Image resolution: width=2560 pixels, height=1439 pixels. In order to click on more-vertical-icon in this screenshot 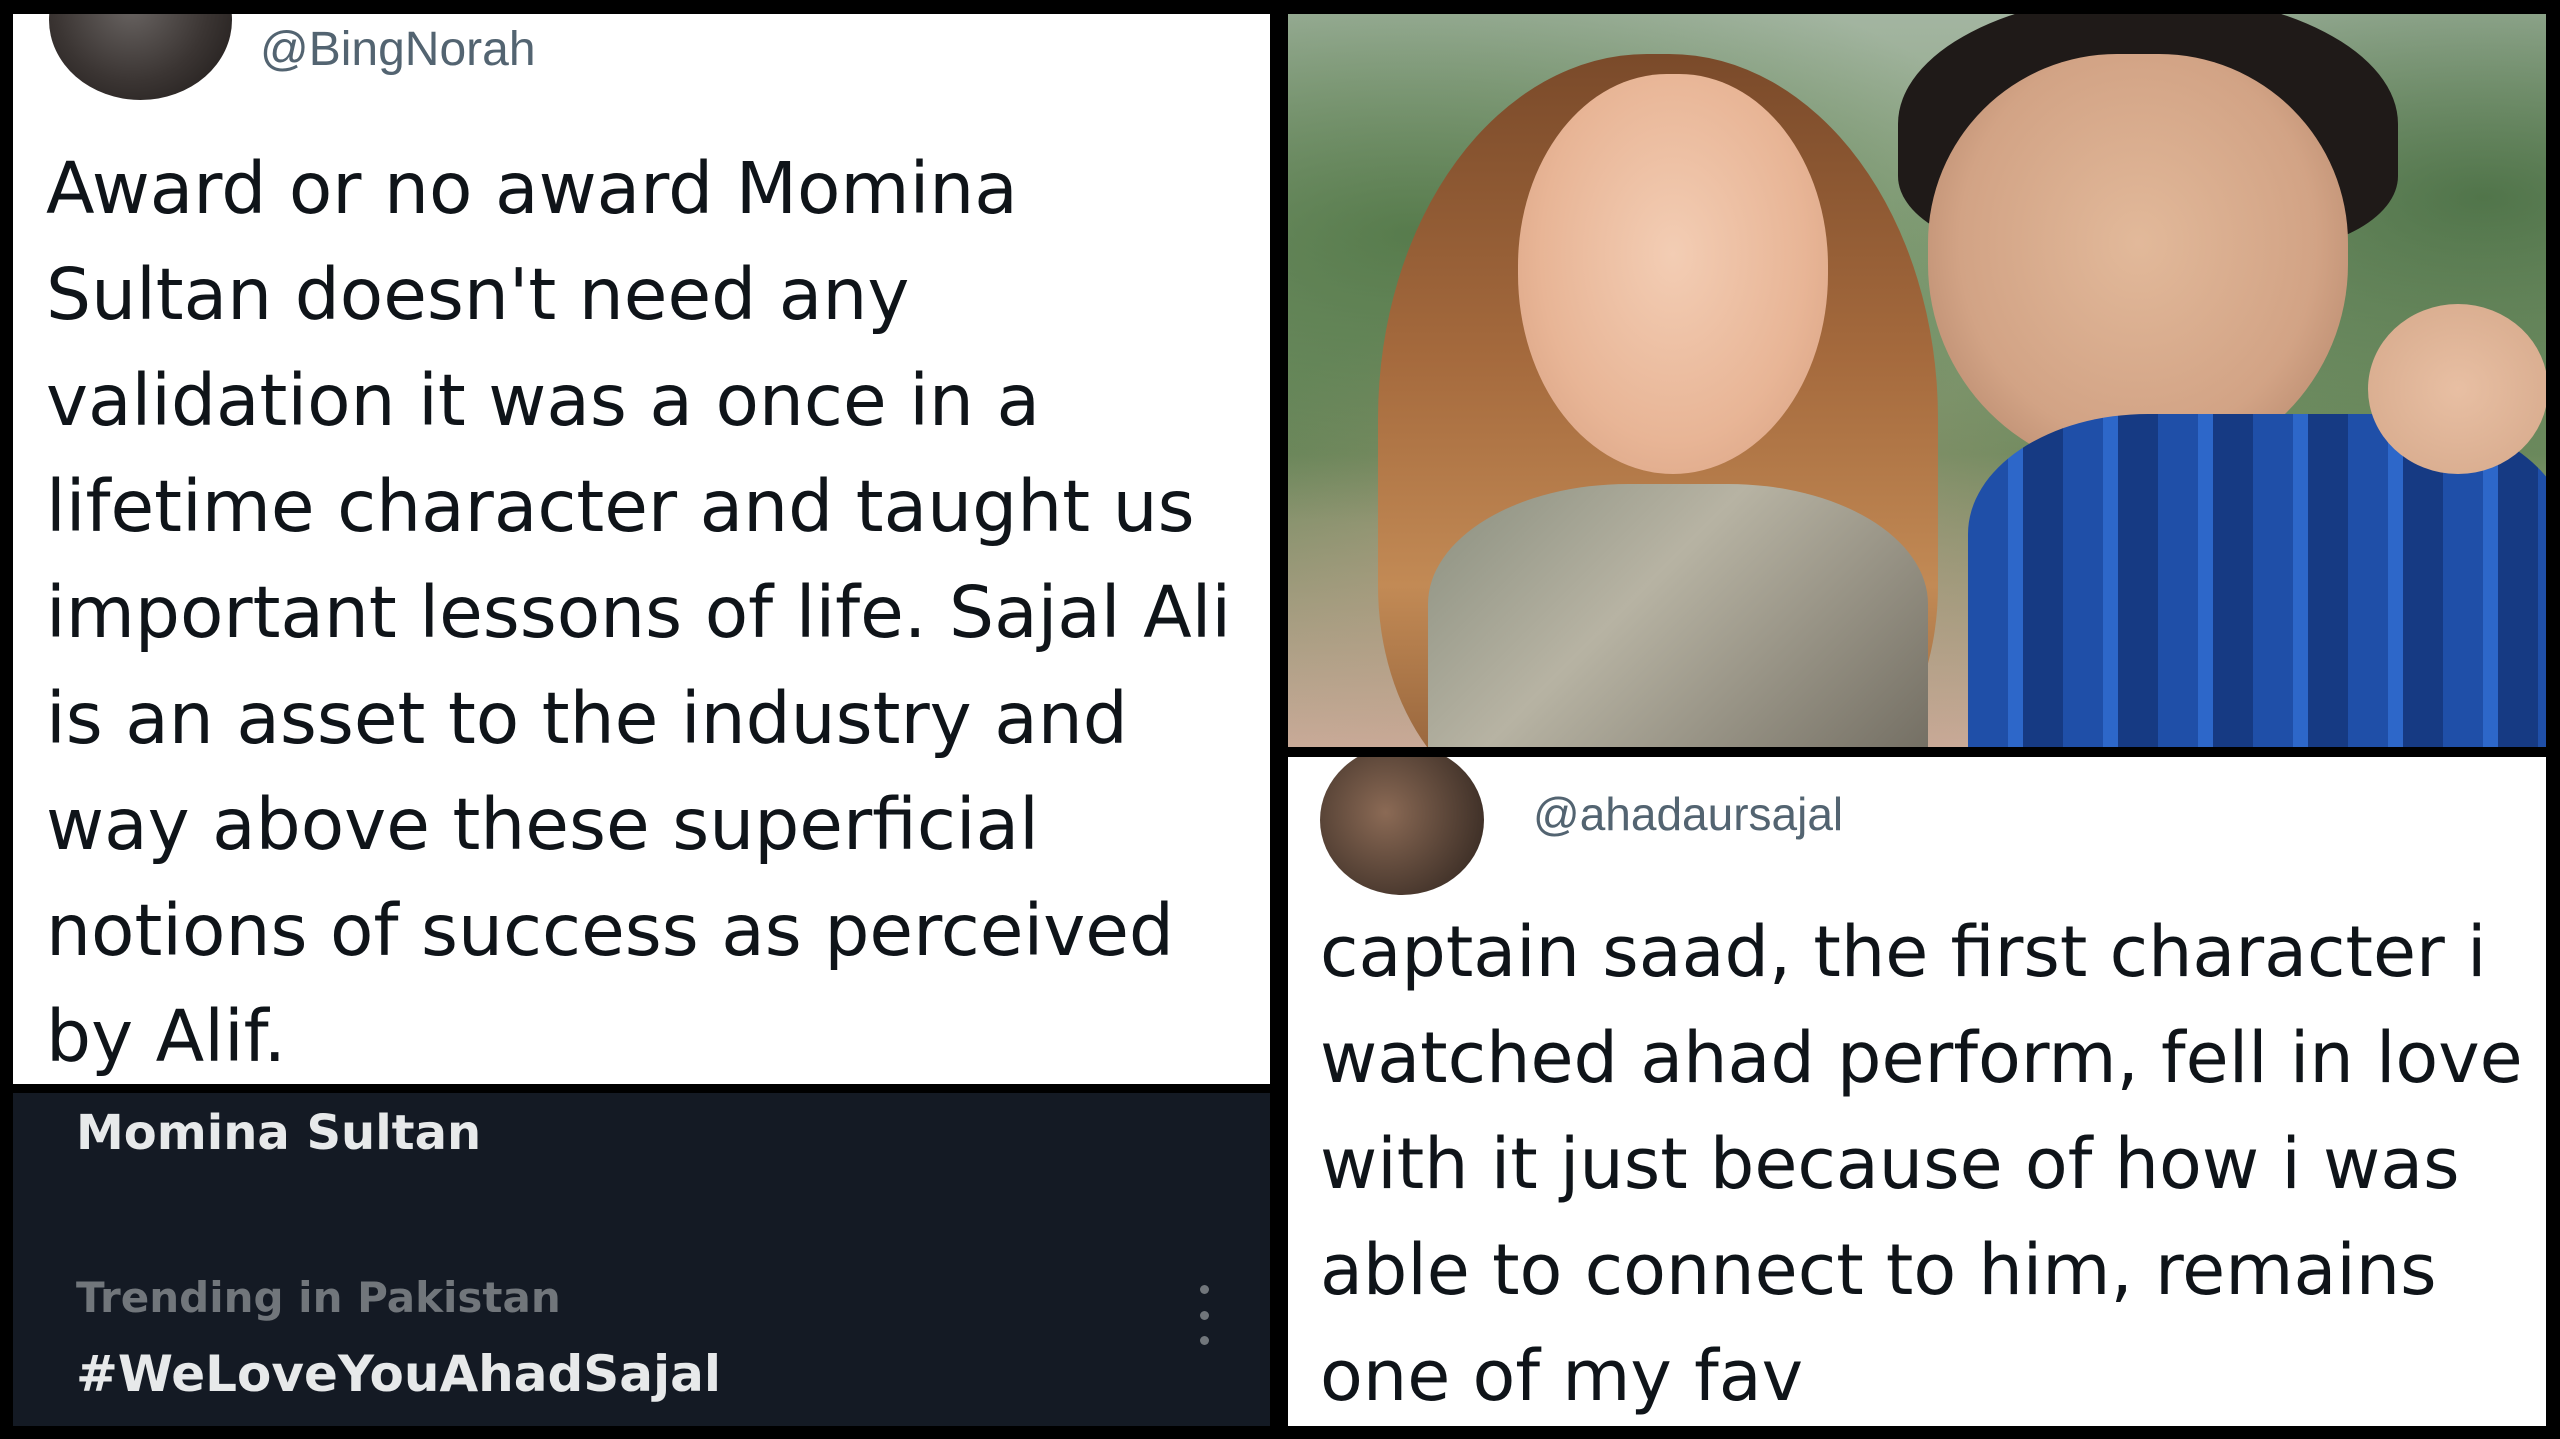, I will do `click(1204, 1315)`.